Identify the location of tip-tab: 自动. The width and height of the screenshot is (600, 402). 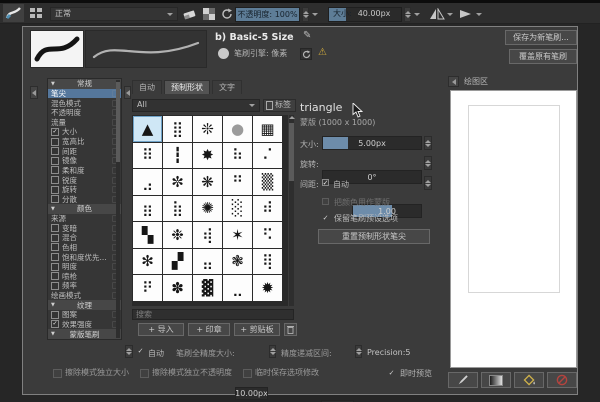
(147, 87).